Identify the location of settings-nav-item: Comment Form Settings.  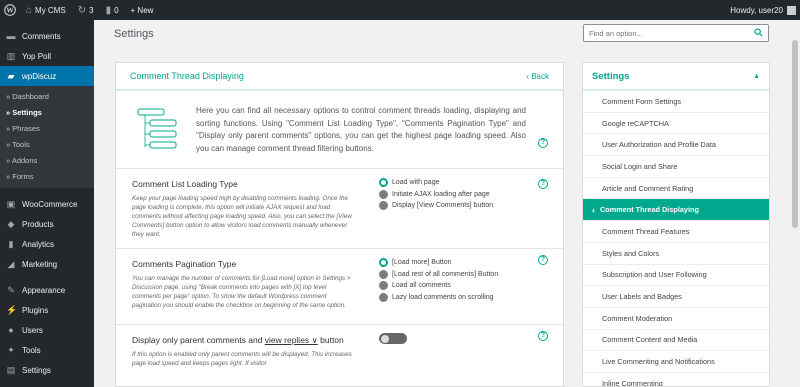
(676, 102).